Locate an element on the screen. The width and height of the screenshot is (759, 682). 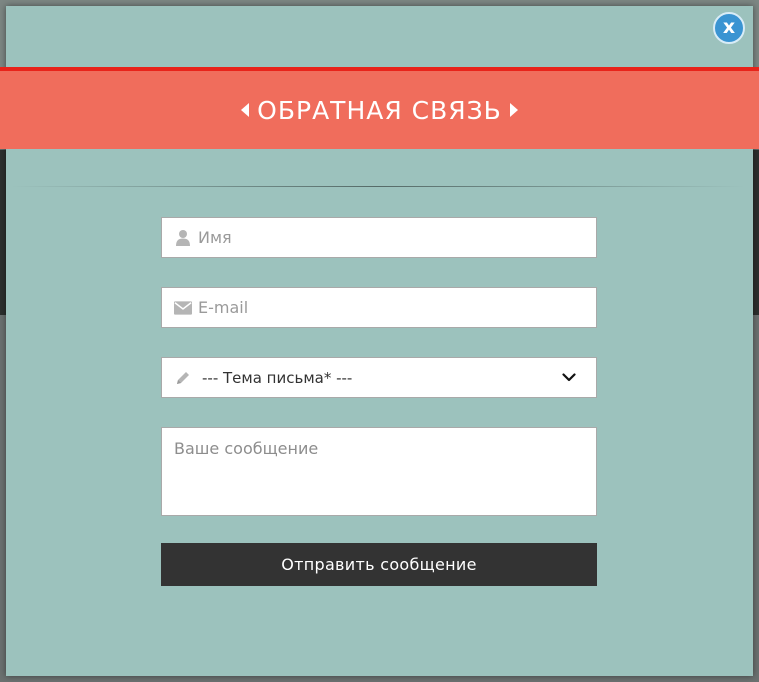
chevron-down-icon is located at coordinates (569, 378).